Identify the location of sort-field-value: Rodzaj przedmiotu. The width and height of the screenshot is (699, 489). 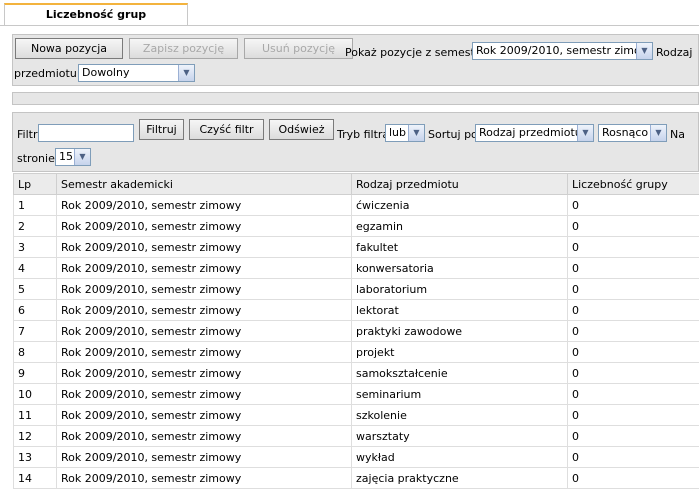
(530, 132).